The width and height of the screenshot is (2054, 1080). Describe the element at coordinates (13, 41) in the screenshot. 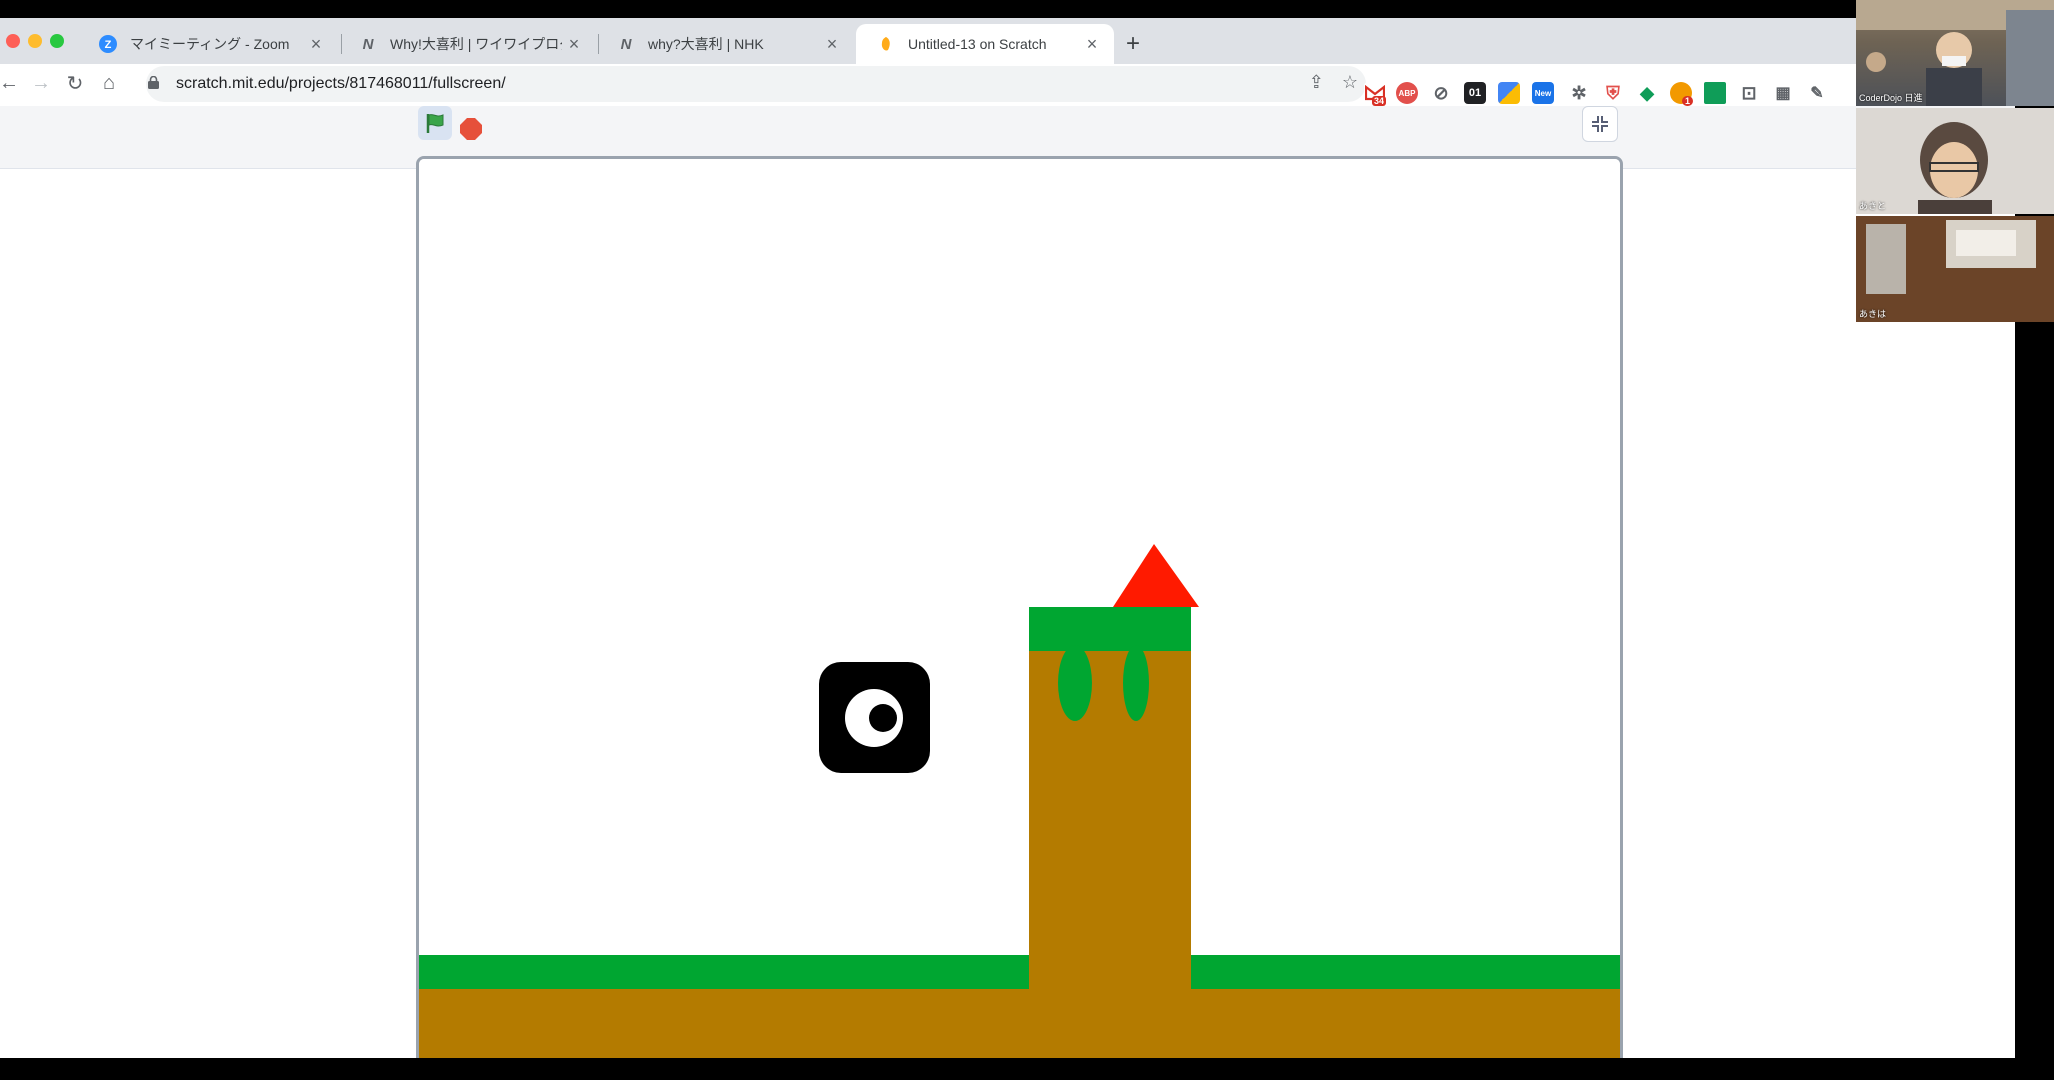

I see `close-window-button` at that location.